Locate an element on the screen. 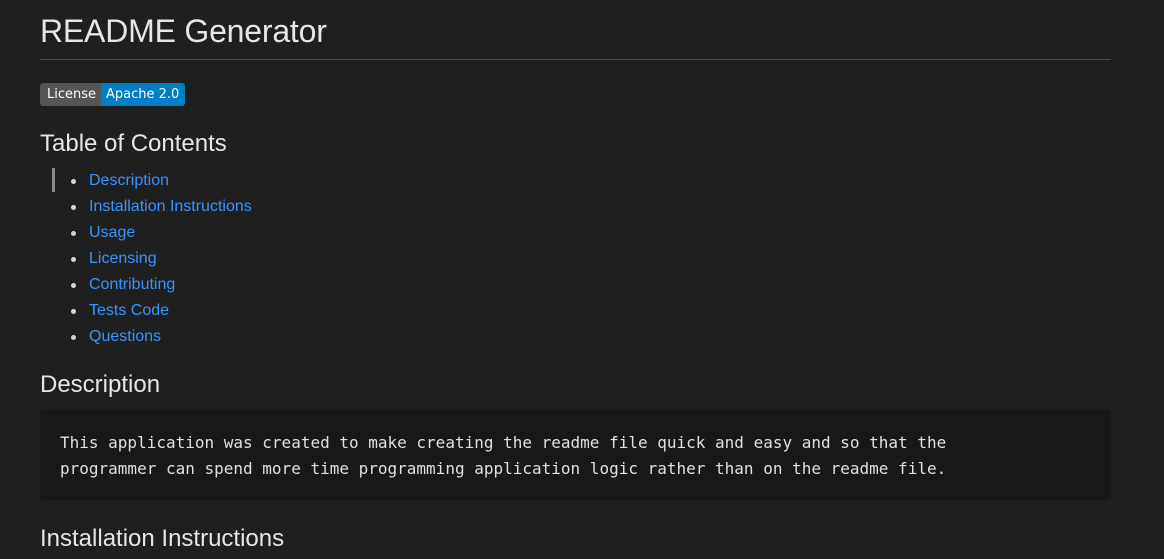 The height and width of the screenshot is (559, 1164). toc-link-usage: Usage is located at coordinates (112, 232).